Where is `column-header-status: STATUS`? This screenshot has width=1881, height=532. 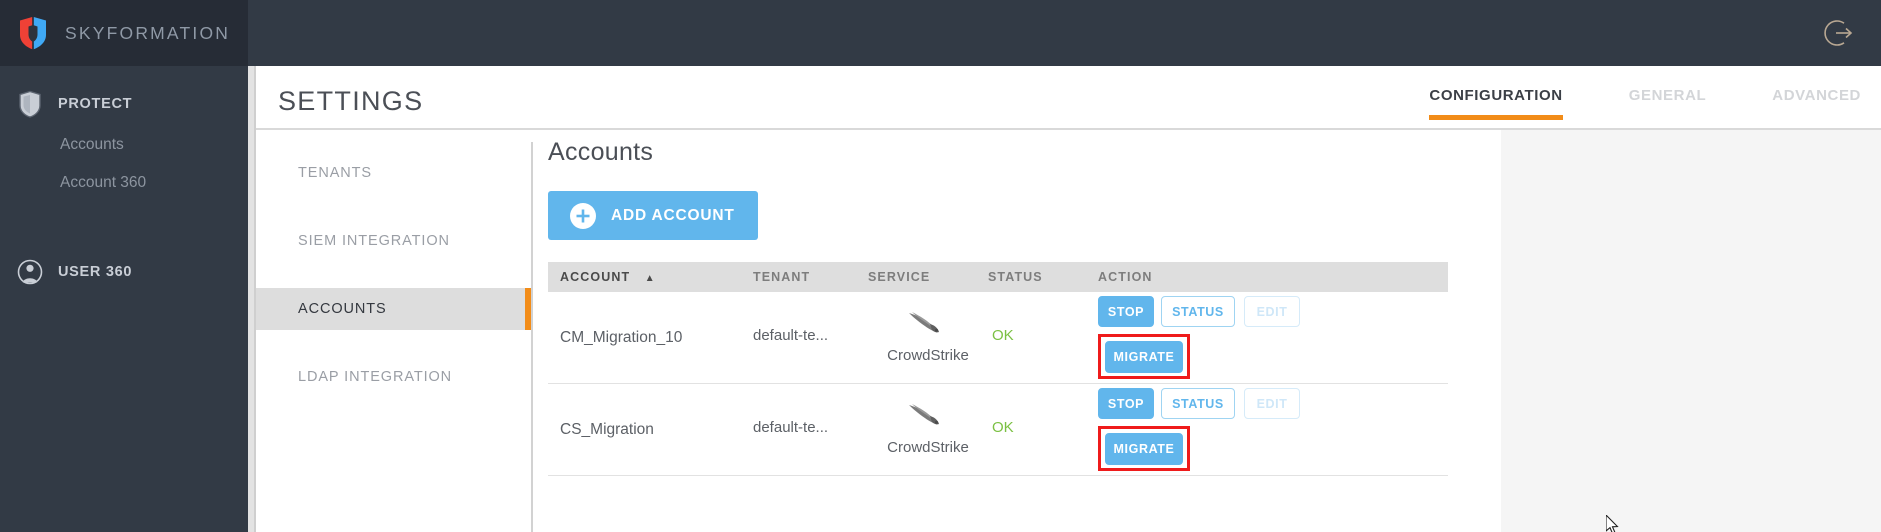
column-header-status: STATUS is located at coordinates (1043, 277).